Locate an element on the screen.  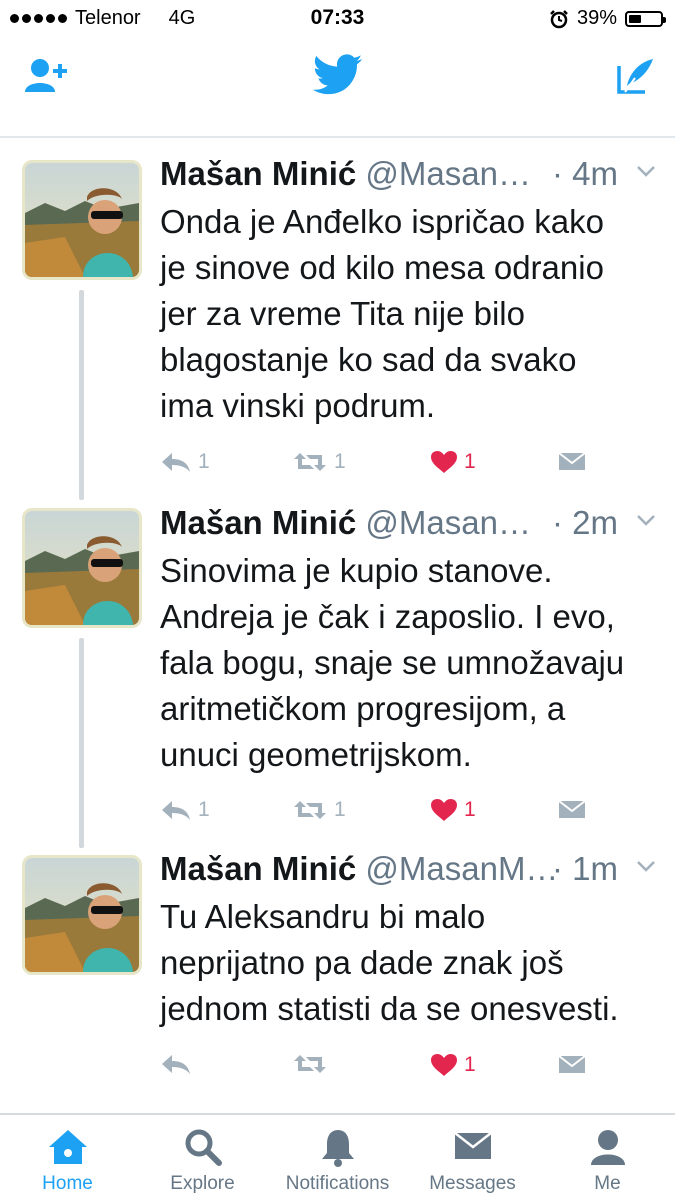
tab-messages: Messages is located at coordinates (472, 1158).